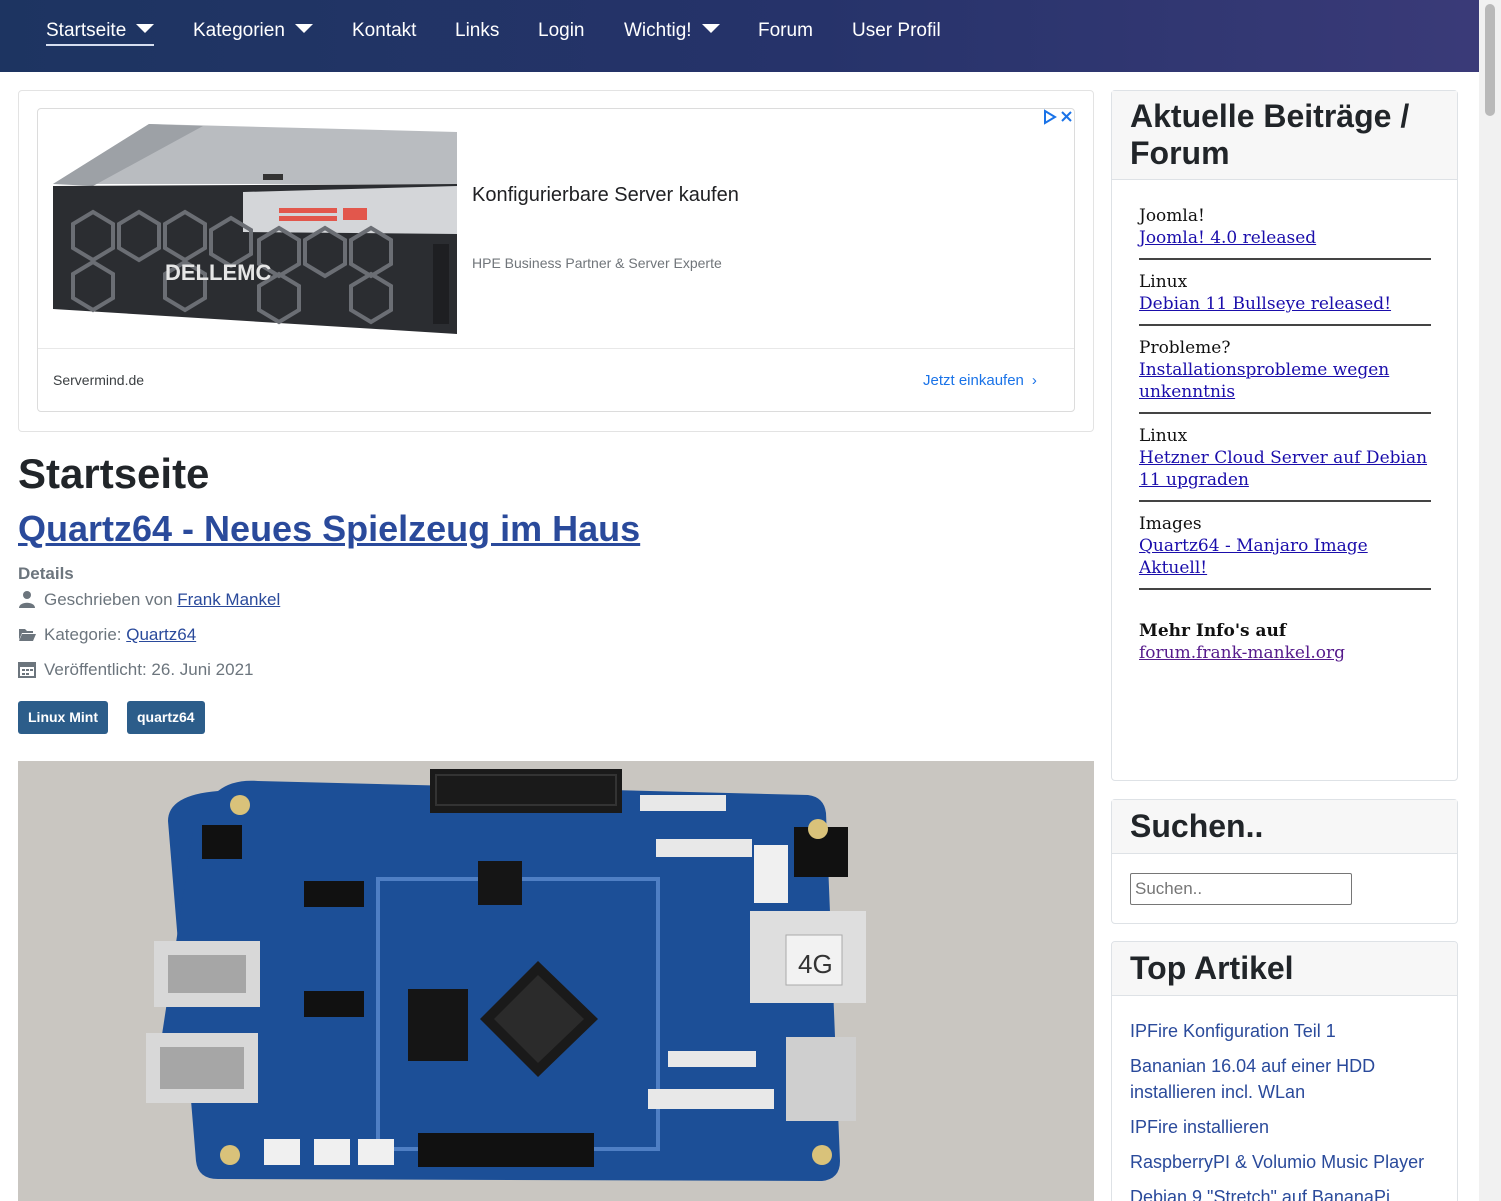 This screenshot has height=1201, width=1501. I want to click on chevron-right-icon: ›, so click(1034, 380).